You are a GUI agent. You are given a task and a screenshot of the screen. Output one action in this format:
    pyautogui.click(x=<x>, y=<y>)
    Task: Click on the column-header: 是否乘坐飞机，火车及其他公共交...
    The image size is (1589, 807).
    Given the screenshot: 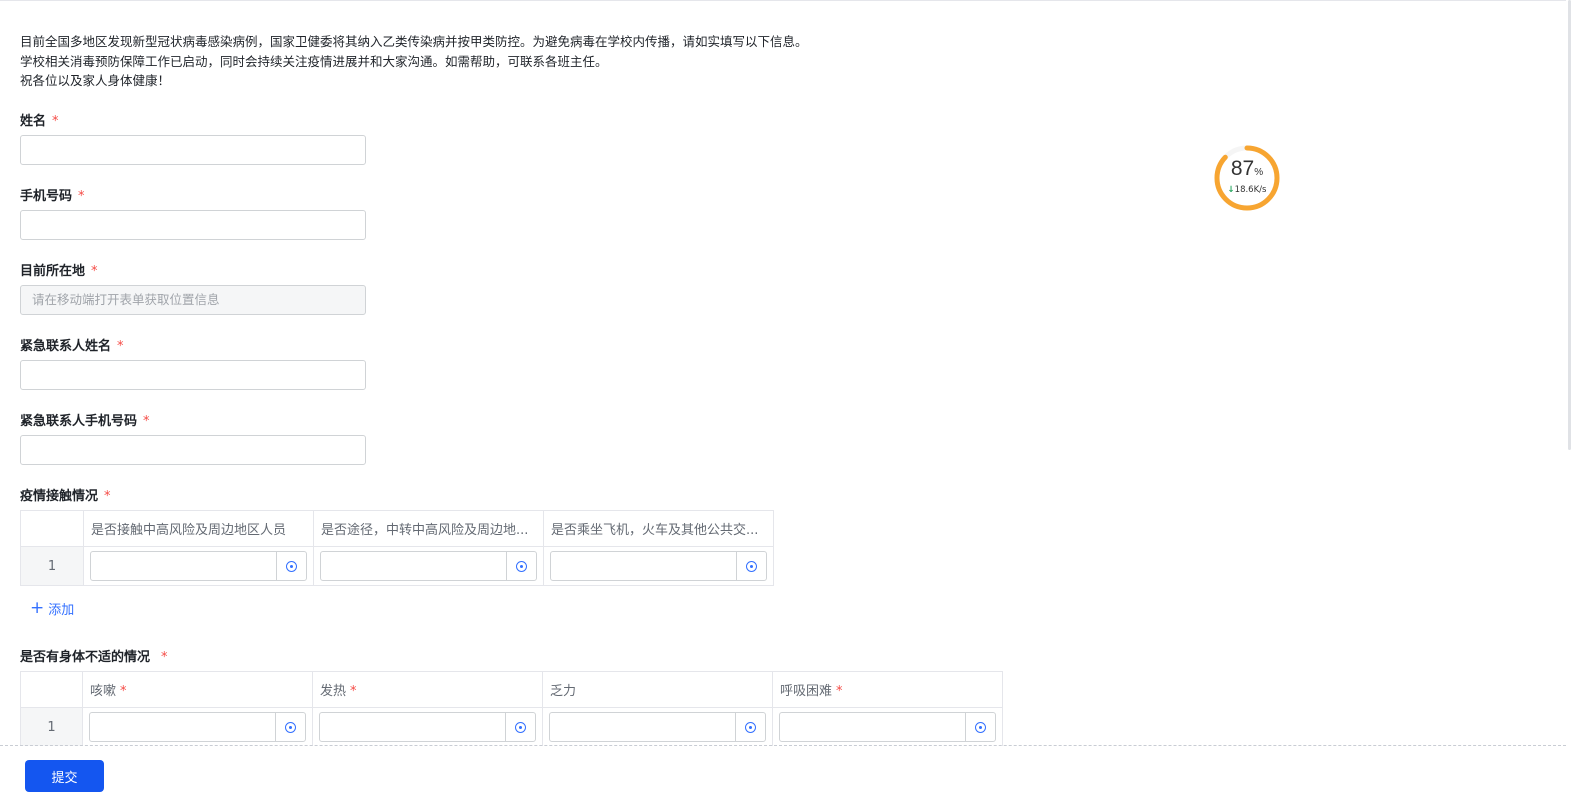 What is the action you would take?
    pyautogui.click(x=658, y=528)
    